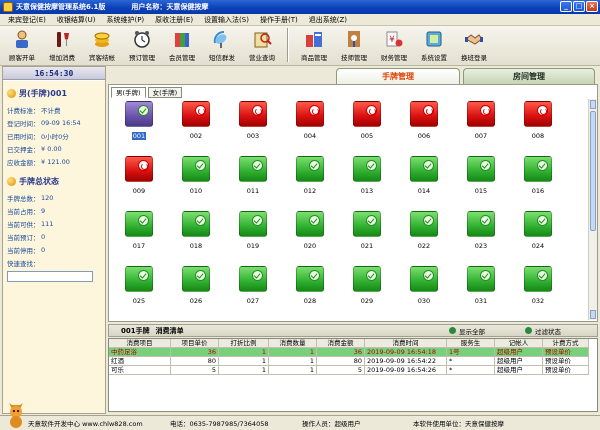  I want to click on token-item: 030, so click(424, 288).